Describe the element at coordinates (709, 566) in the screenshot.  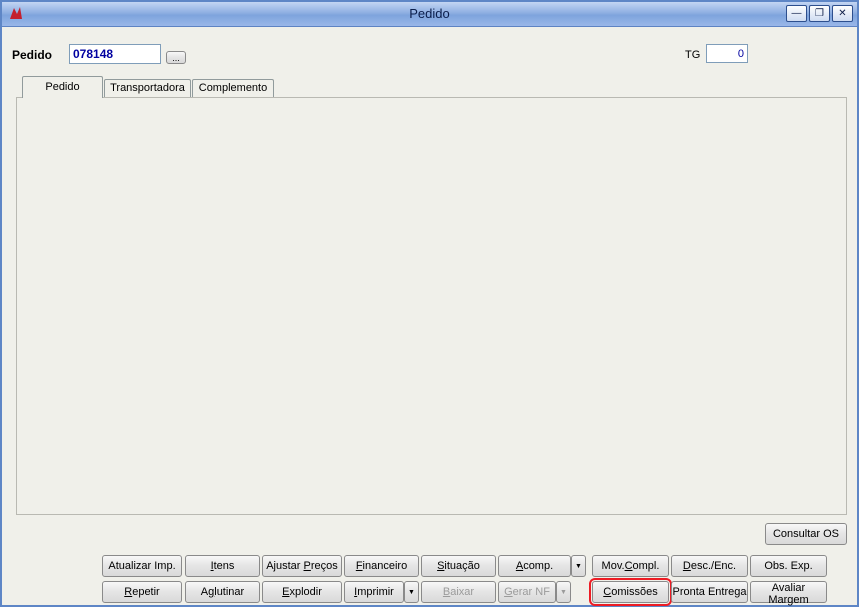
I see `desc-enc-button: Desc./Enc.` at that location.